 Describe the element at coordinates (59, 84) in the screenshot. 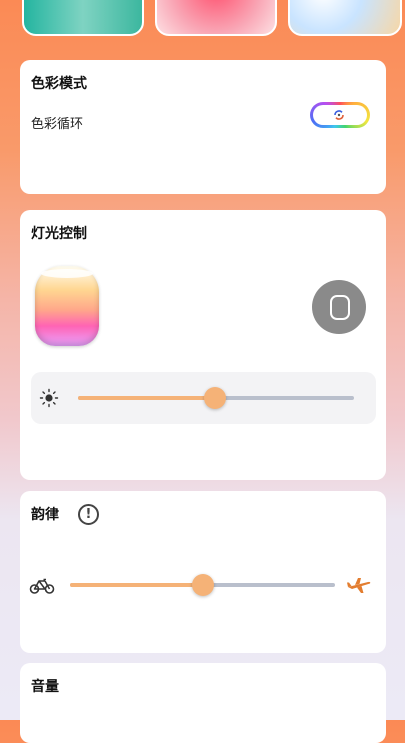

I see `color-mode-title: 色彩模式` at that location.